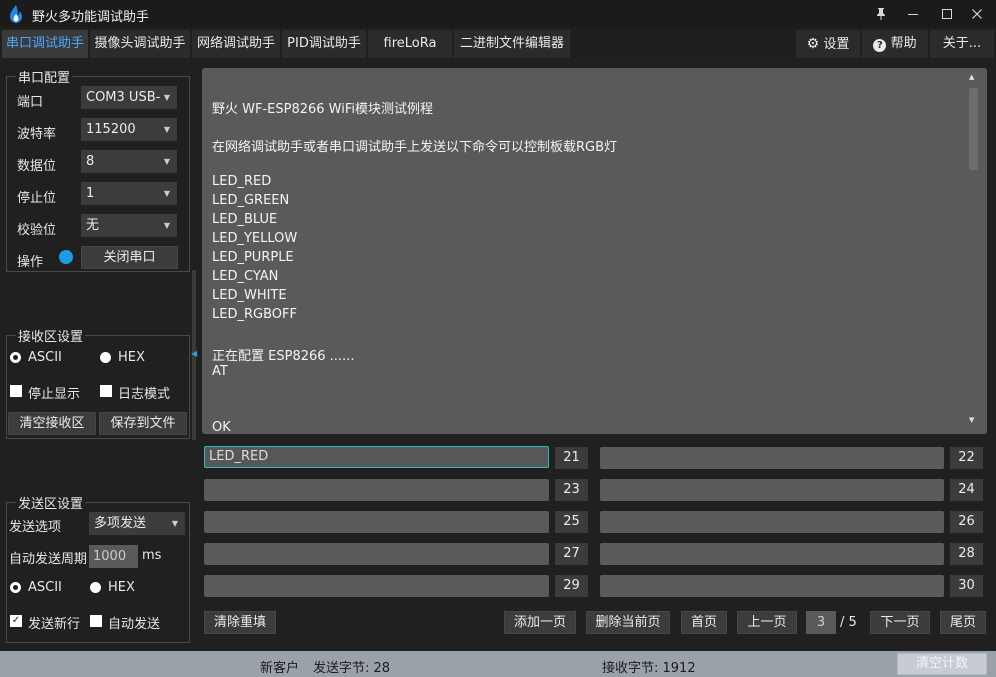 The height and width of the screenshot is (677, 996). What do you see at coordinates (129, 97) in the screenshot?
I see `port-select: COM3 USB- ▼` at bounding box center [129, 97].